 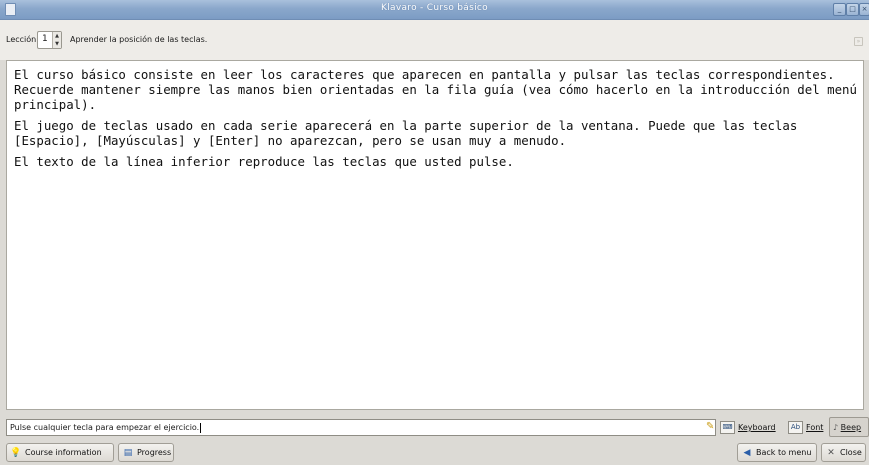 I want to click on keyboard-button: ⌨ Keyboard, so click(x=748, y=427).